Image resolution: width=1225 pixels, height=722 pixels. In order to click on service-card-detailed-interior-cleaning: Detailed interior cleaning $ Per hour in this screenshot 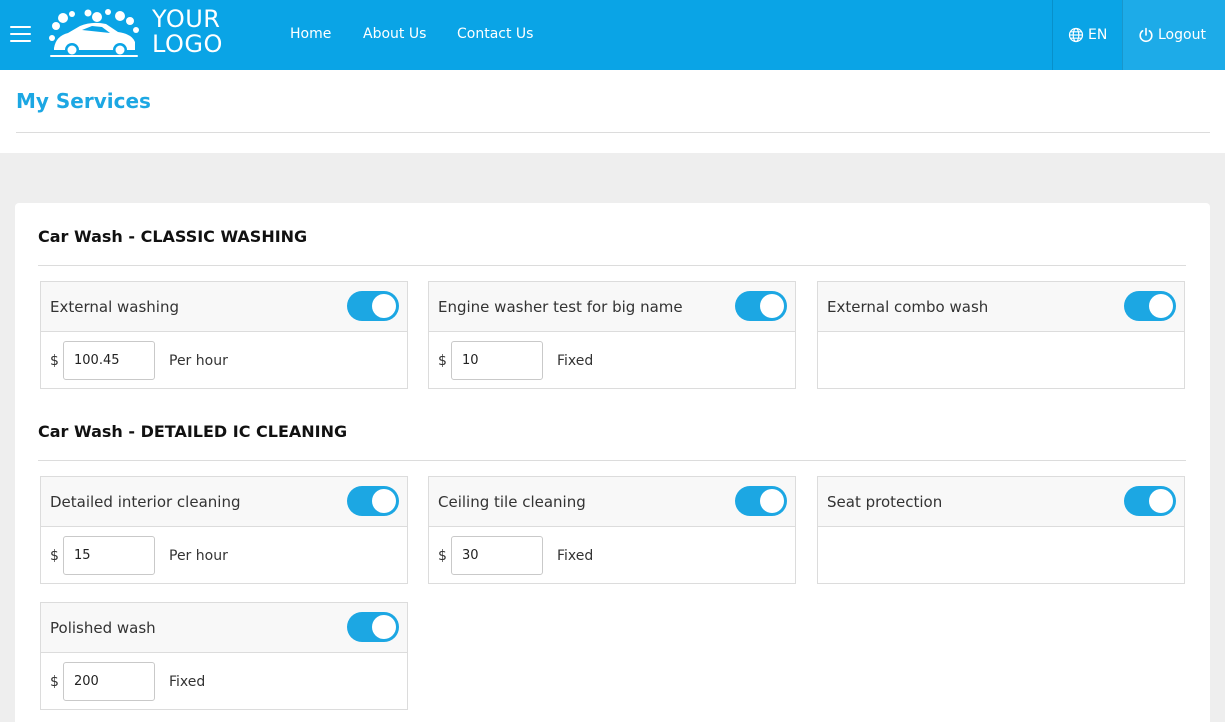, I will do `click(224, 530)`.